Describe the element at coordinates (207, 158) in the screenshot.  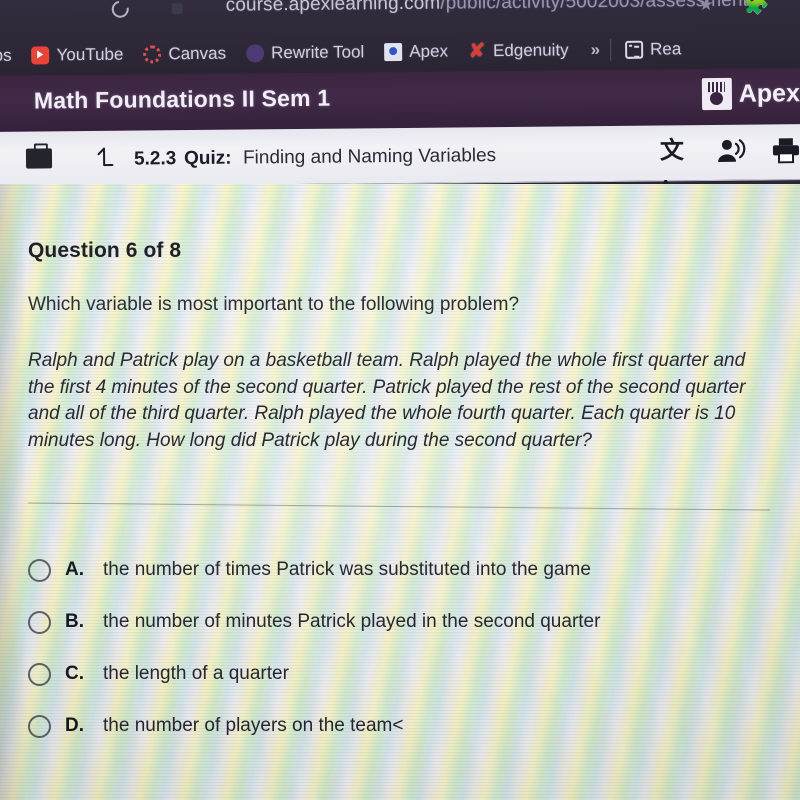
I see `lesson-kind-label: Quiz:` at that location.